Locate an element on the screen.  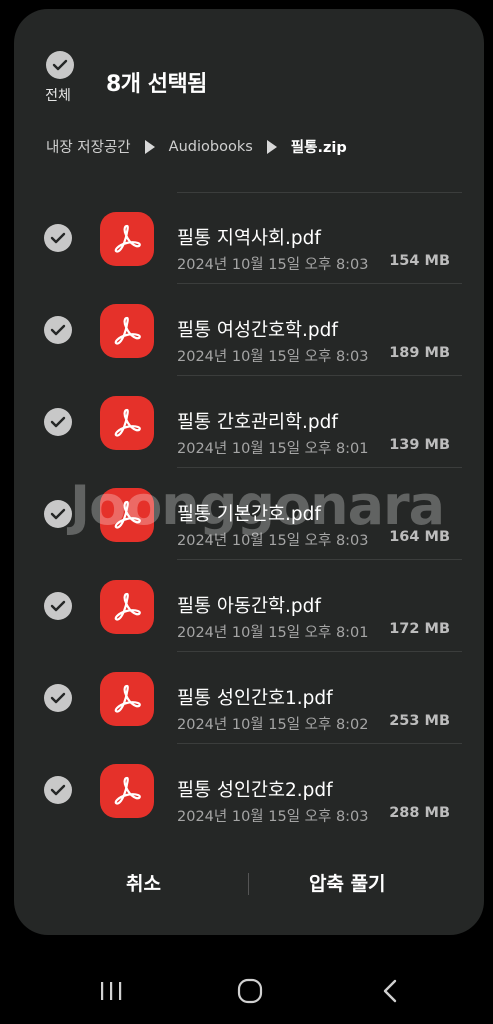
select-all-label: 전체 is located at coordinates (58, 96).